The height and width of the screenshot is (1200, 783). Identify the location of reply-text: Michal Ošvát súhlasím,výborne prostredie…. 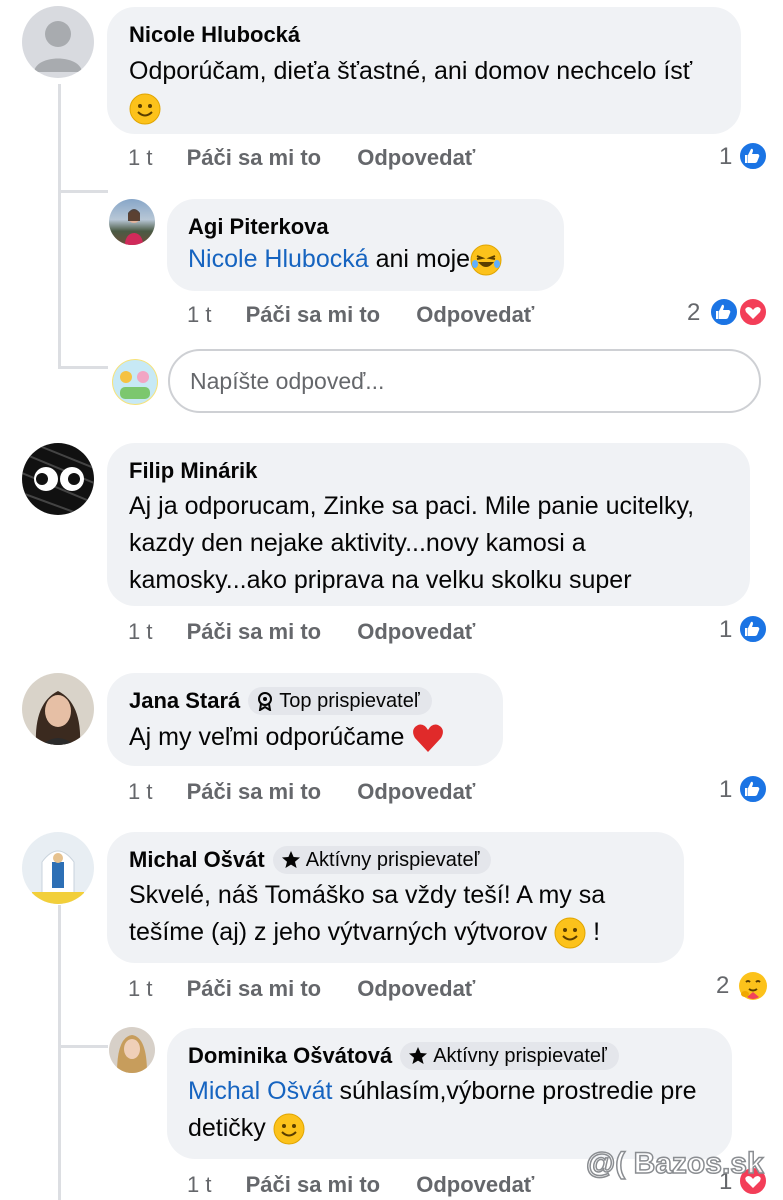
(449, 1110).